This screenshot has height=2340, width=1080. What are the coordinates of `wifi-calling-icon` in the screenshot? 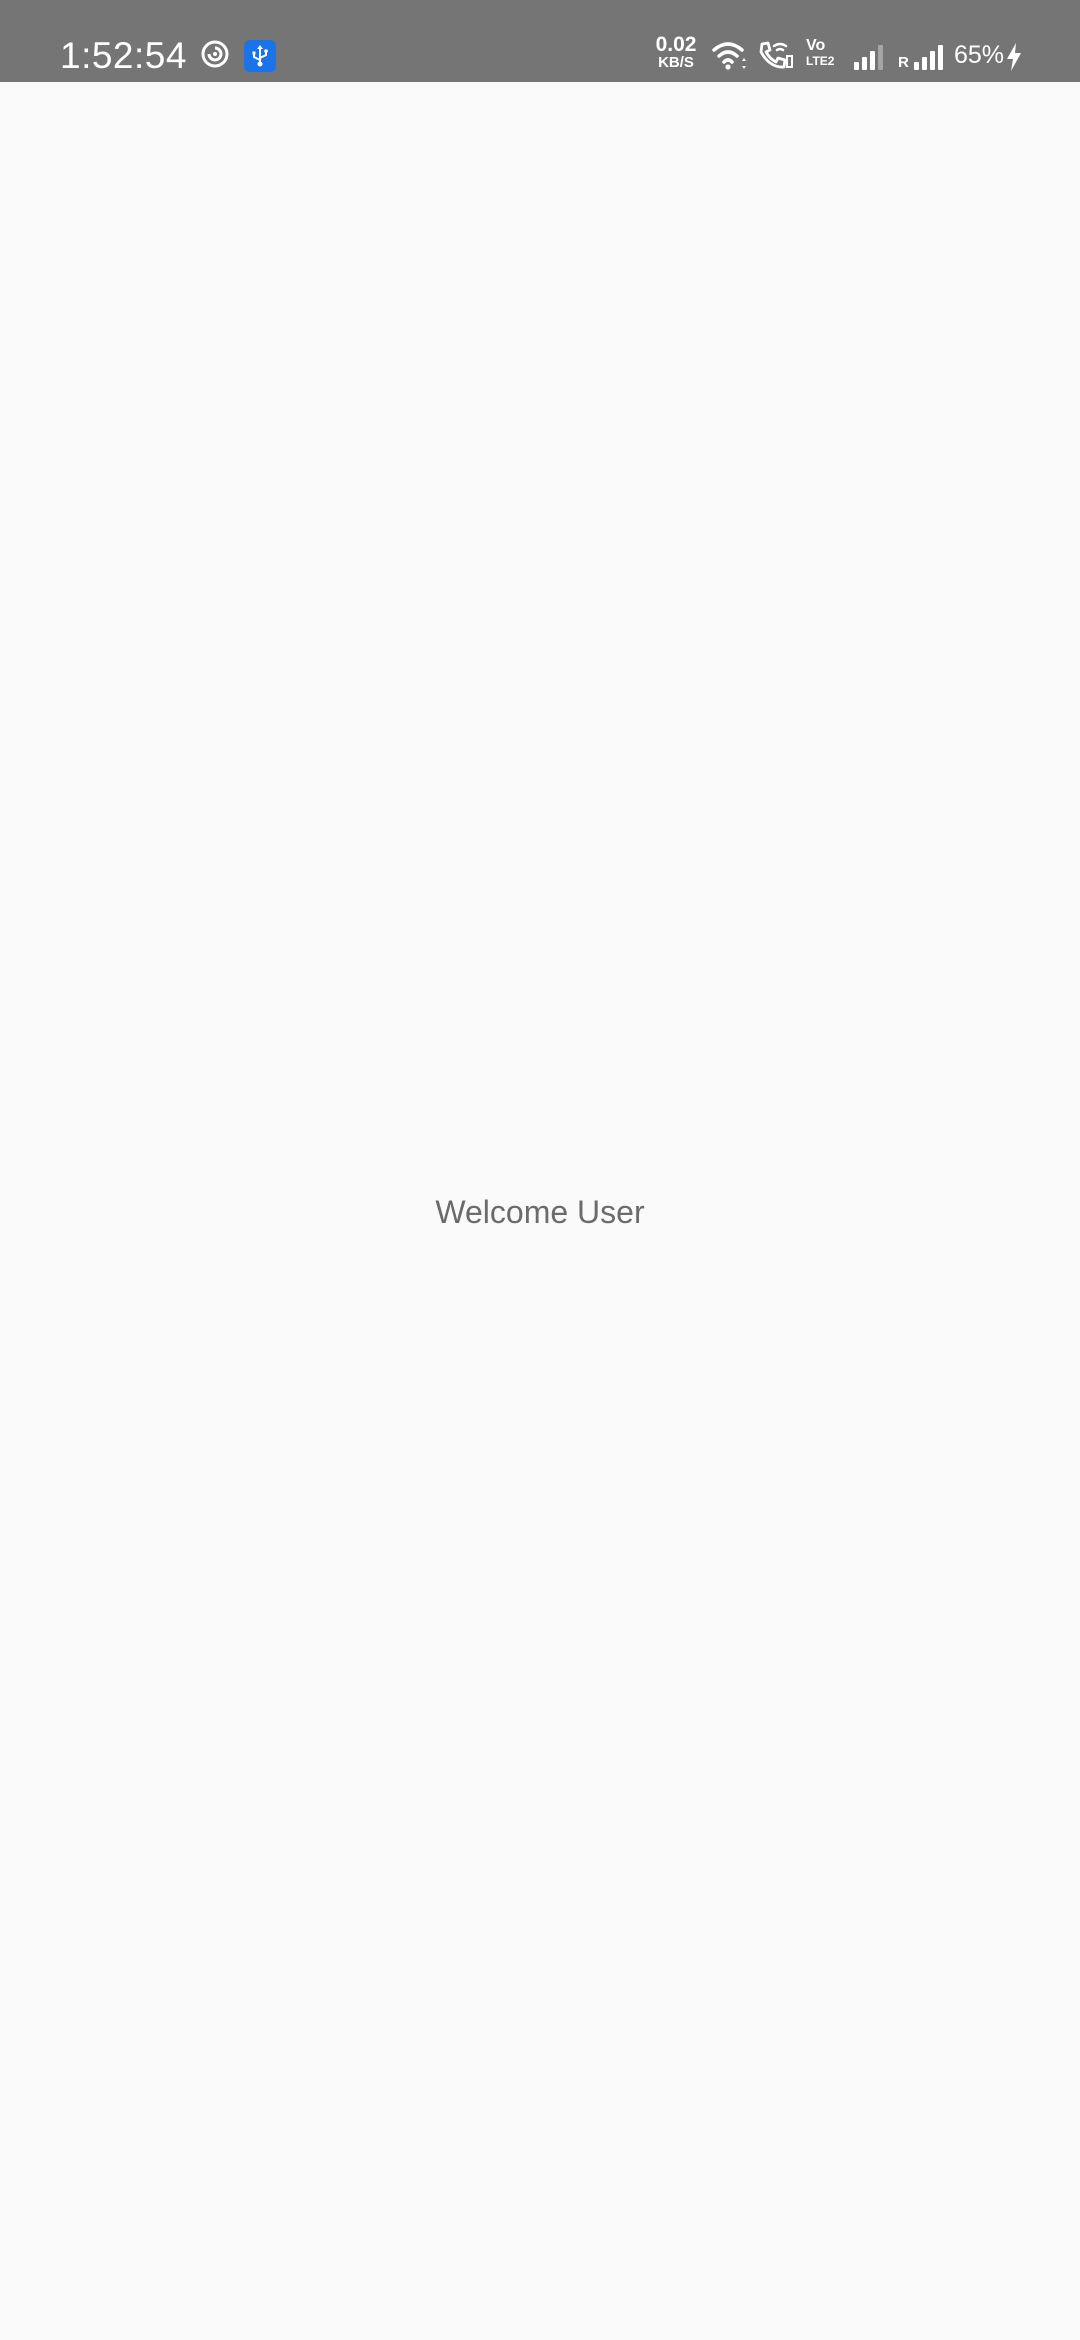 It's located at (776, 55).